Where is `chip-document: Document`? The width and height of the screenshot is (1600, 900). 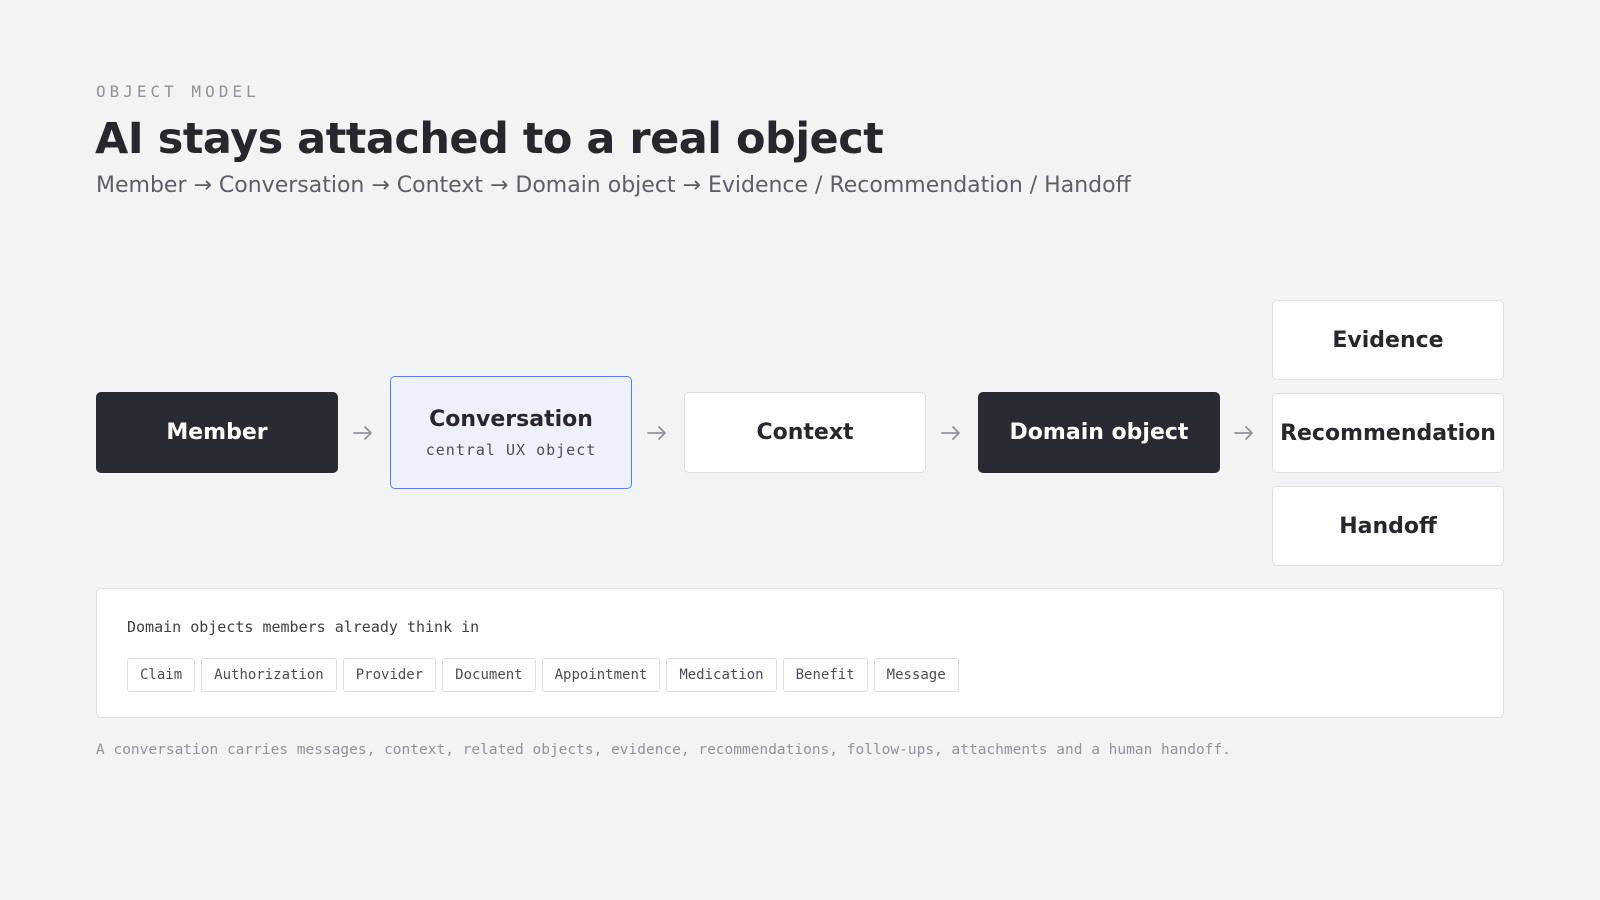
chip-document: Document is located at coordinates (489, 675).